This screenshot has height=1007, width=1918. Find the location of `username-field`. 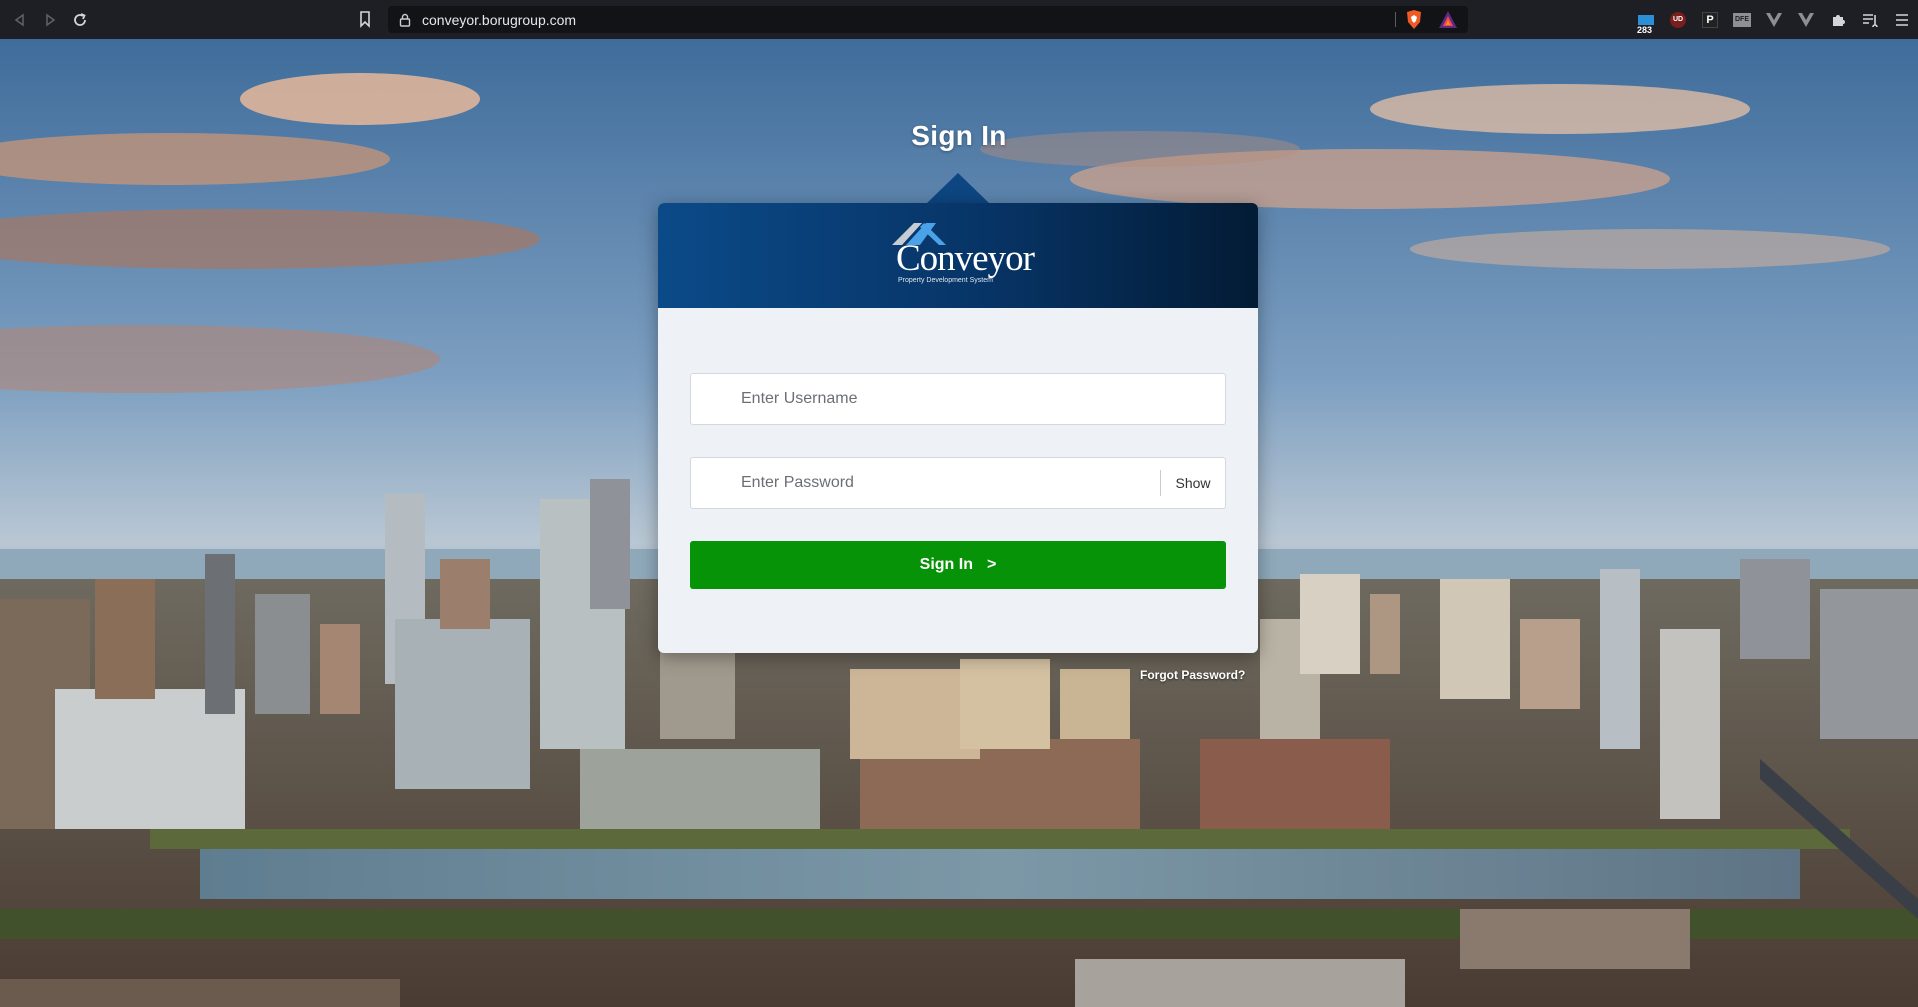

username-field is located at coordinates (958, 399).